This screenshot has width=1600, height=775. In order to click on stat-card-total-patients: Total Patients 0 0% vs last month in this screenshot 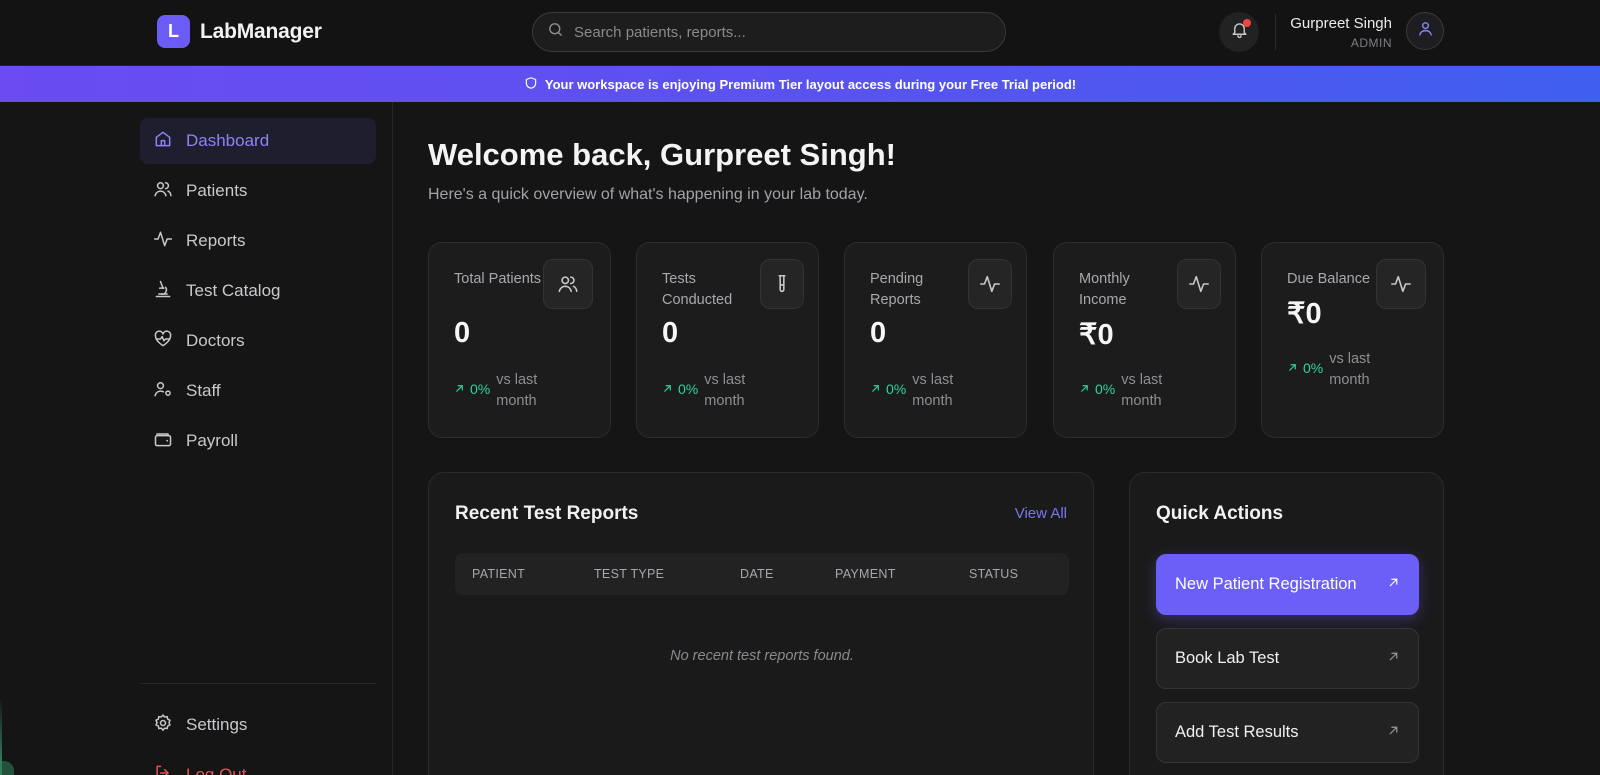, I will do `click(519, 340)`.